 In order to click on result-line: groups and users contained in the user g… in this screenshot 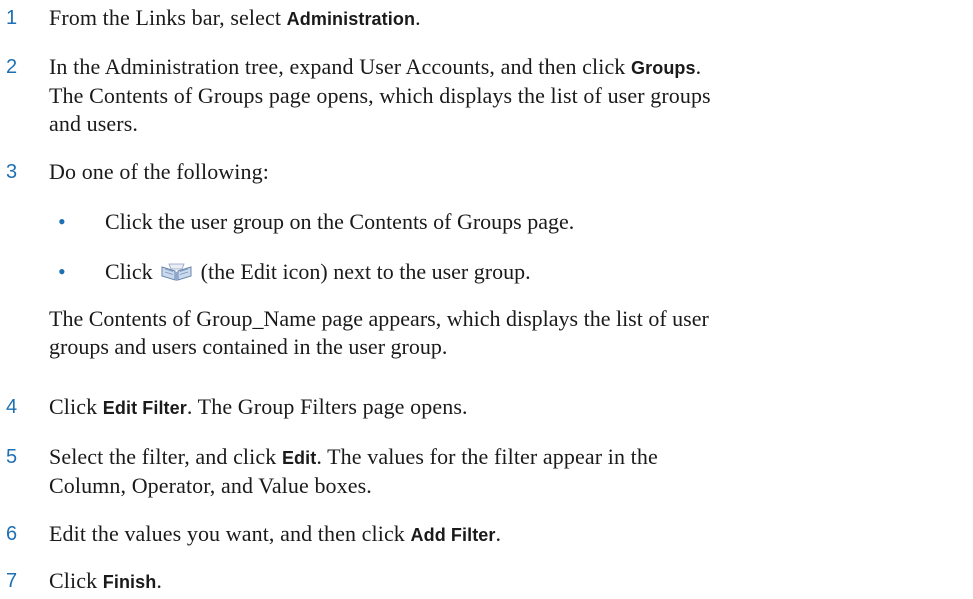, I will do `click(248, 346)`.